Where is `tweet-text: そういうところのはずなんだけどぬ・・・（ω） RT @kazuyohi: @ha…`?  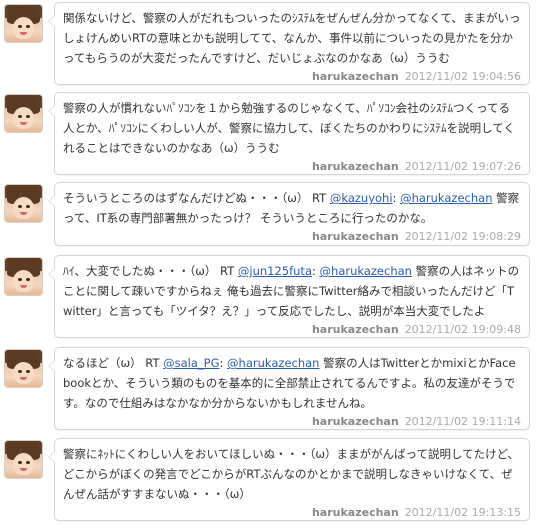 tweet-text: そういうところのはずなんだけどぬ・・・（ω） RT @kazuyohi: @ha… is located at coordinates (292, 208).